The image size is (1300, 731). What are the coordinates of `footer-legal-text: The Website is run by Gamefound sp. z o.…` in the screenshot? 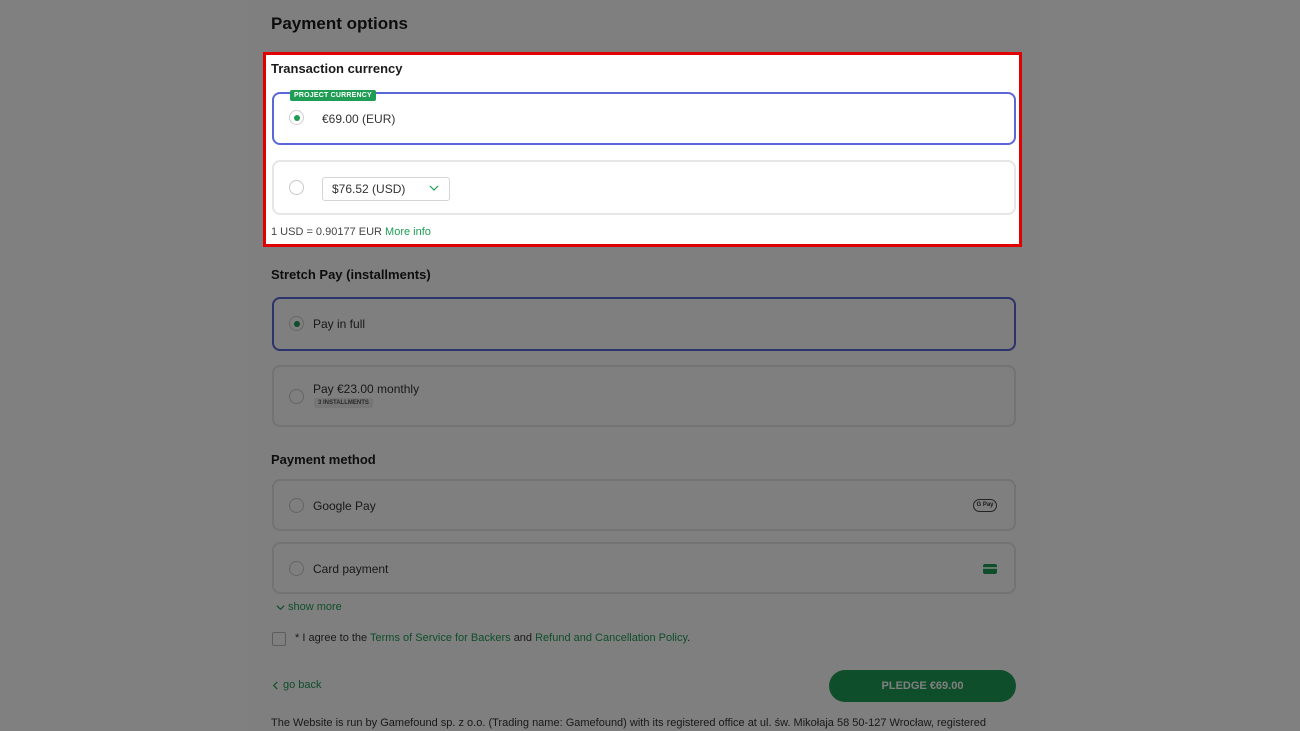 It's located at (628, 723).